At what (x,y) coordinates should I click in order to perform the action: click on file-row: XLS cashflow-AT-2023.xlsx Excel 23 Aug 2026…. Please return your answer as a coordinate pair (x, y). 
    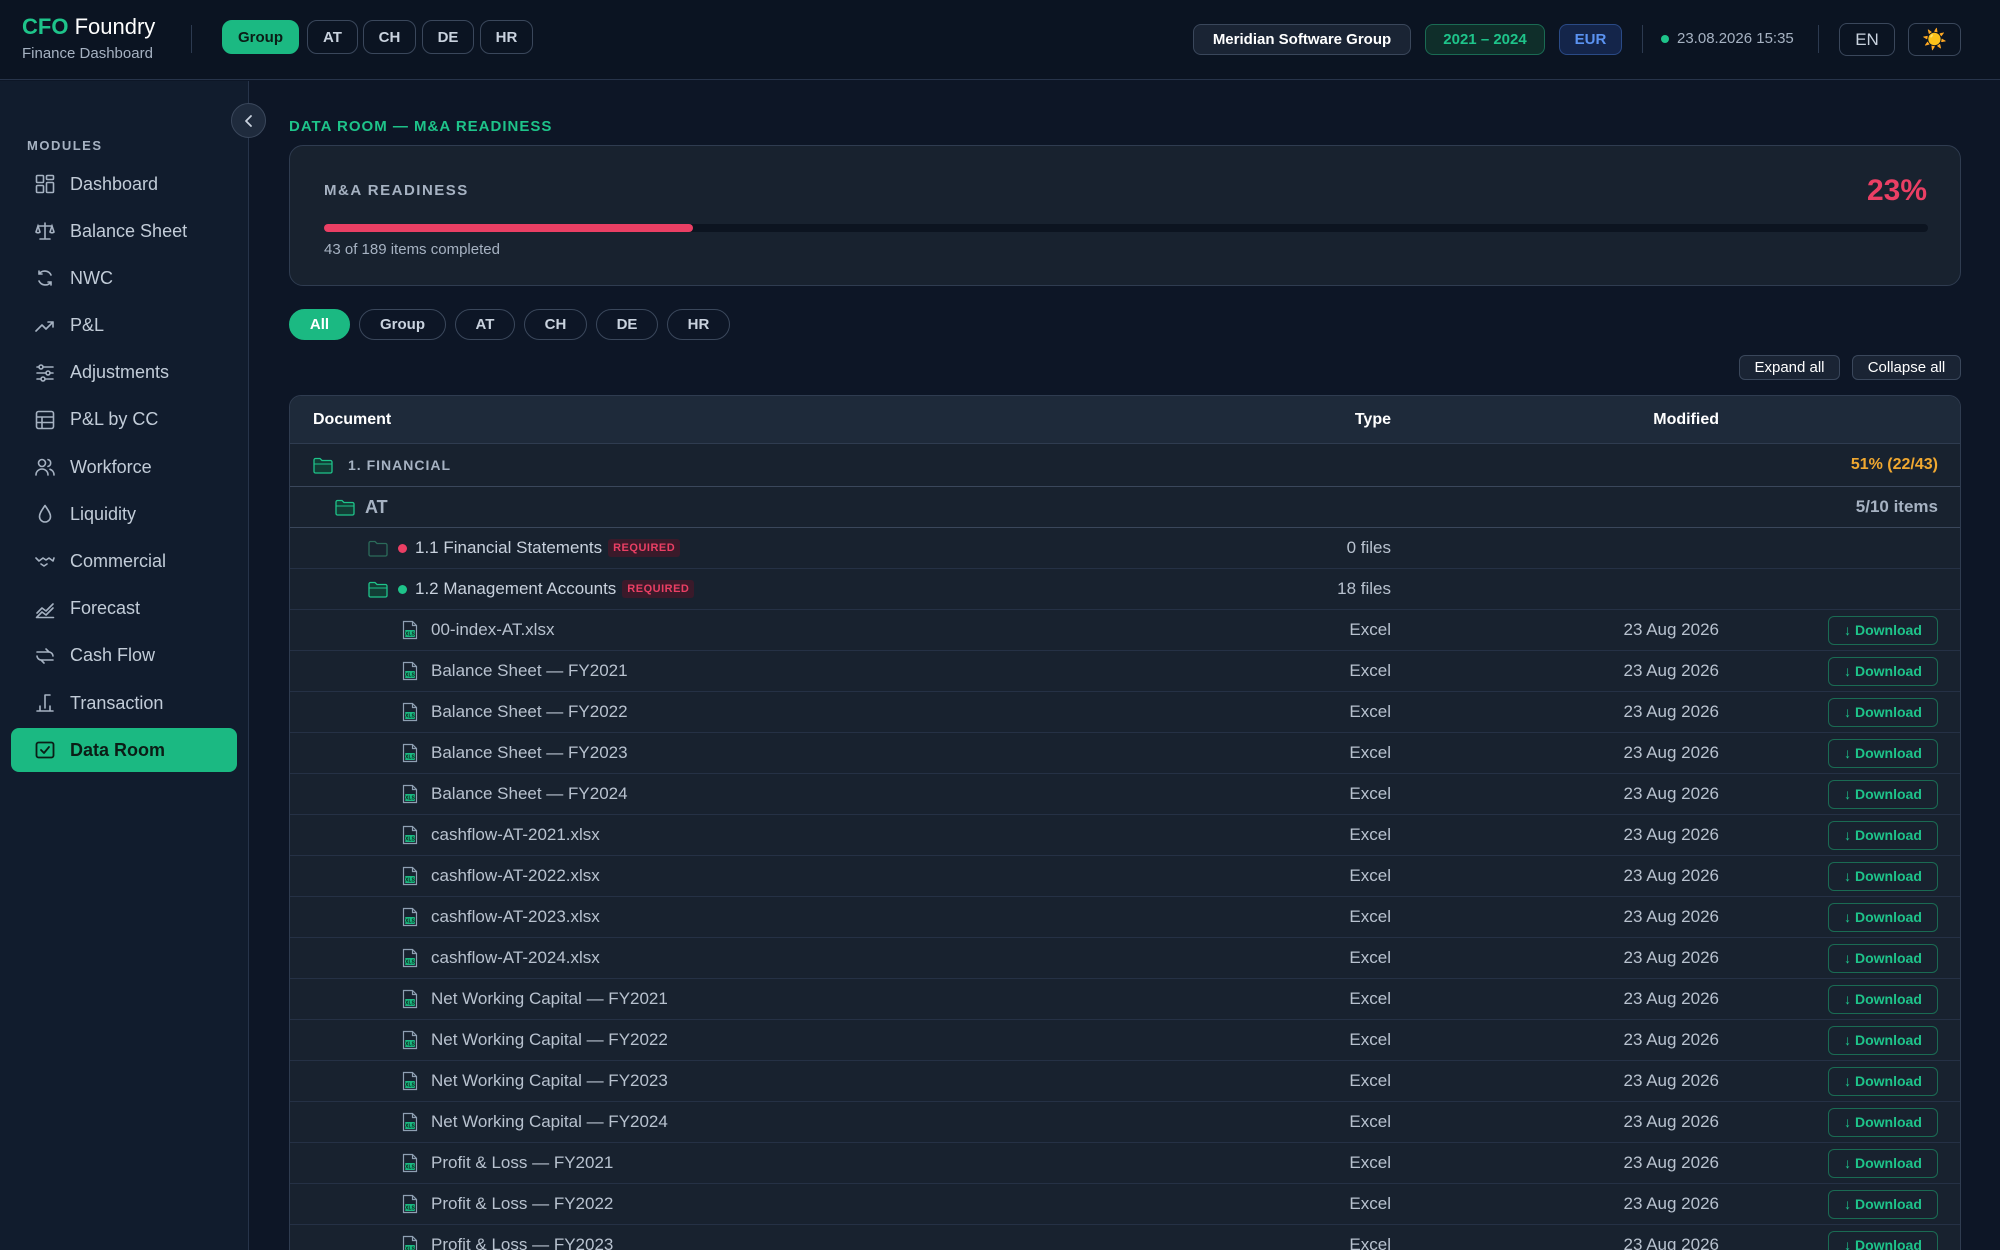
    Looking at the image, I should click on (1125, 917).